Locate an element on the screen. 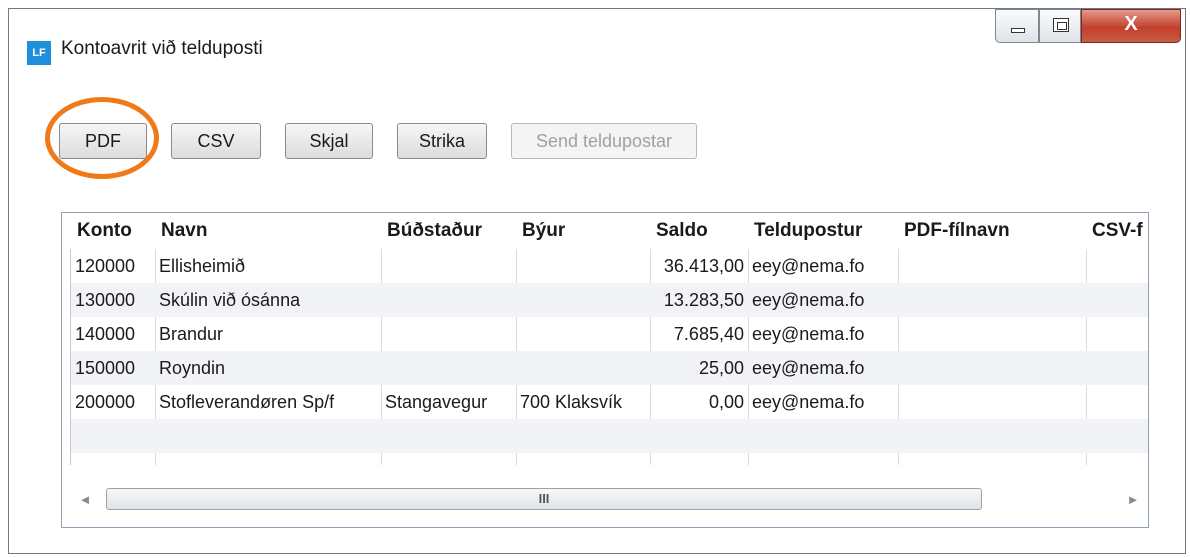  title-bar: LF Kontoavrit við telduposti X is located at coordinates (597, 41).